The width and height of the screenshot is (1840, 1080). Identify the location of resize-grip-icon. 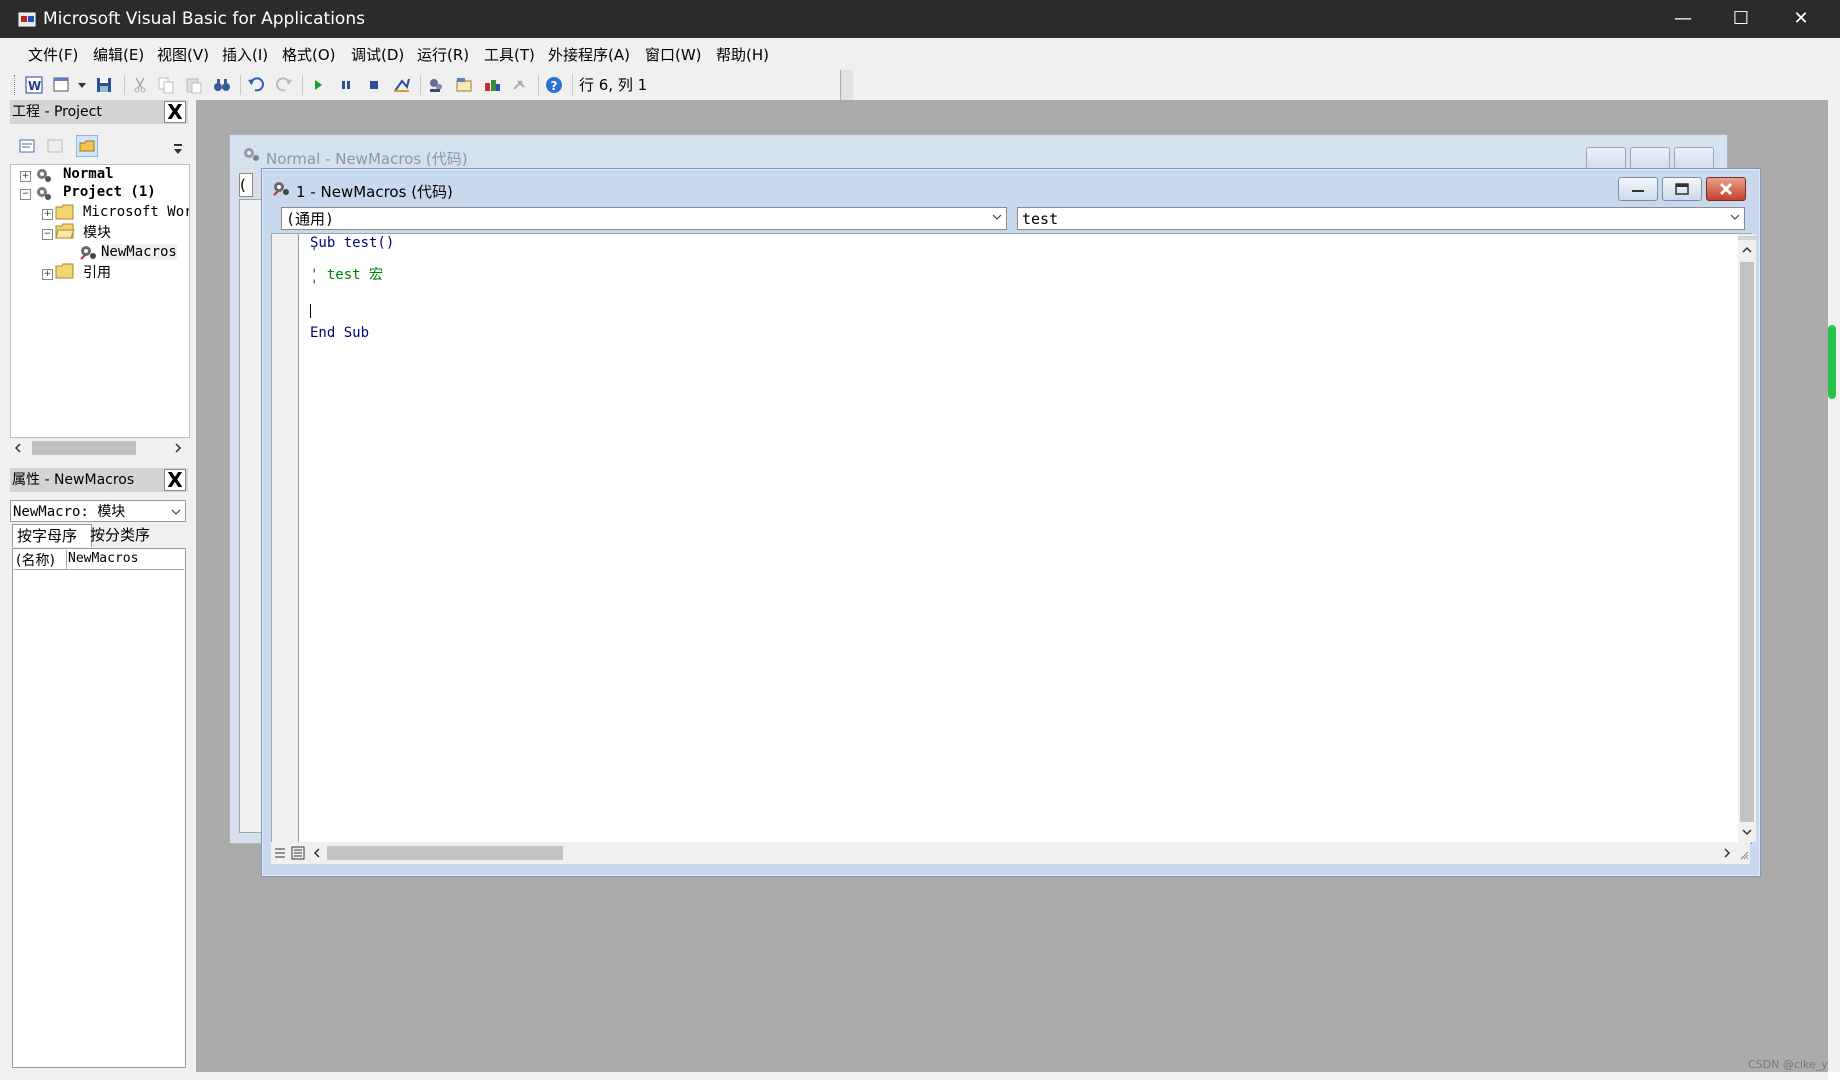
(1743, 854).